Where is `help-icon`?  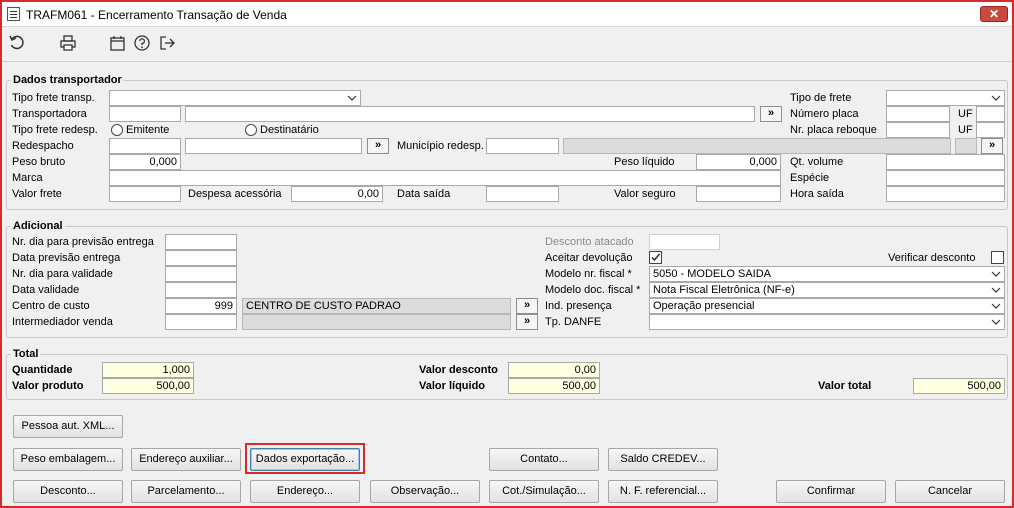 help-icon is located at coordinates (142, 44).